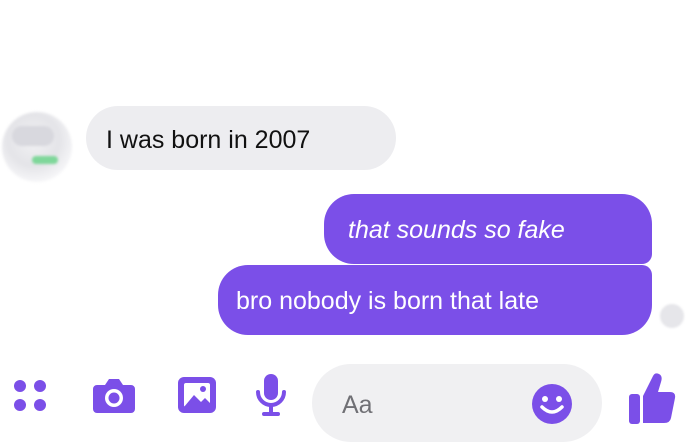  I want to click on image-icon, so click(197, 395).